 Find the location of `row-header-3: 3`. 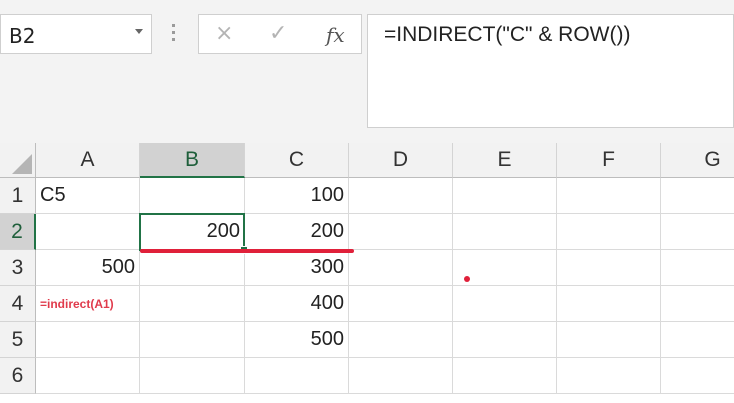

row-header-3: 3 is located at coordinates (18, 268).